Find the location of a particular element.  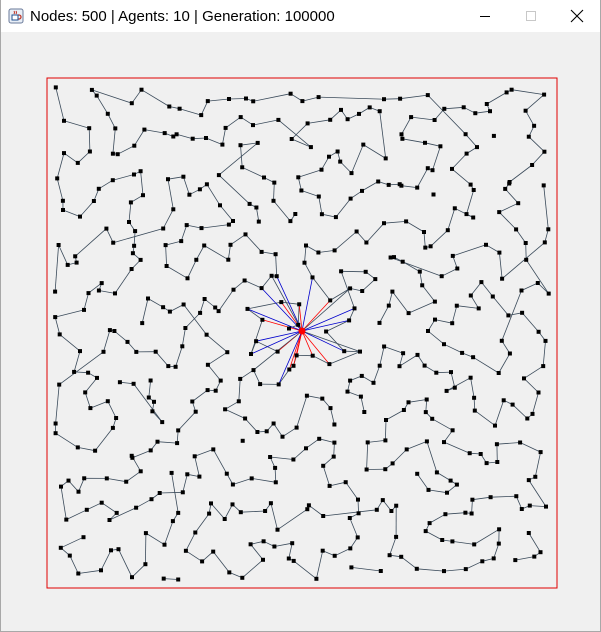

close-button is located at coordinates (577, 16).